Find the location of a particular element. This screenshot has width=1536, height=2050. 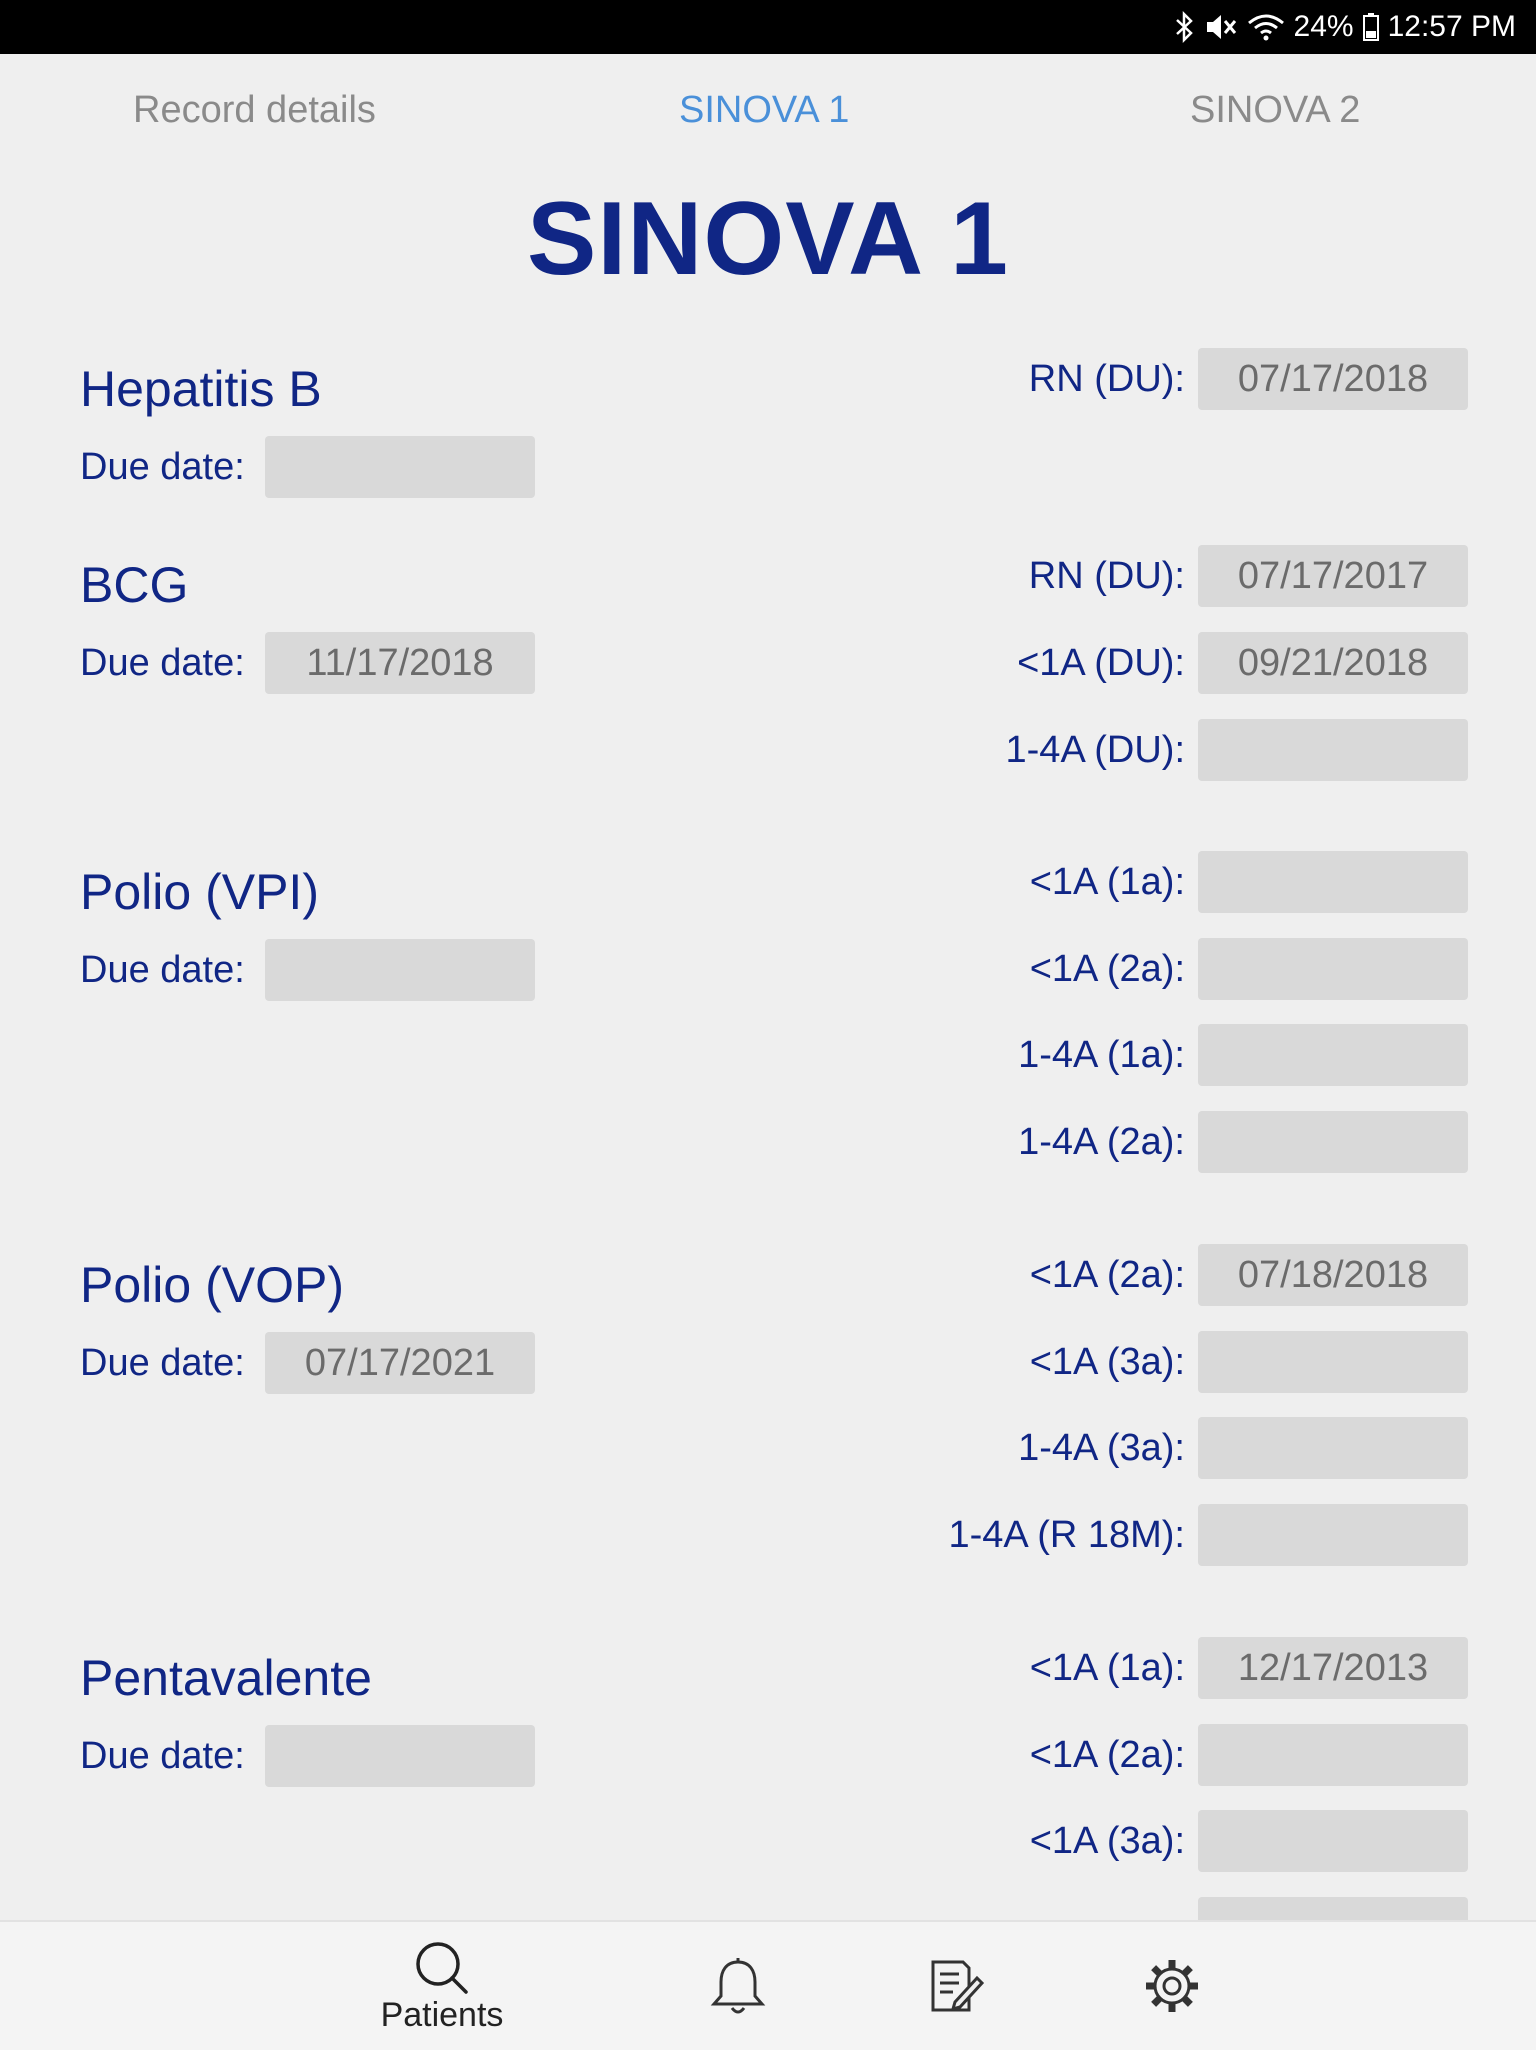

battery-icon is located at coordinates (1371, 27).